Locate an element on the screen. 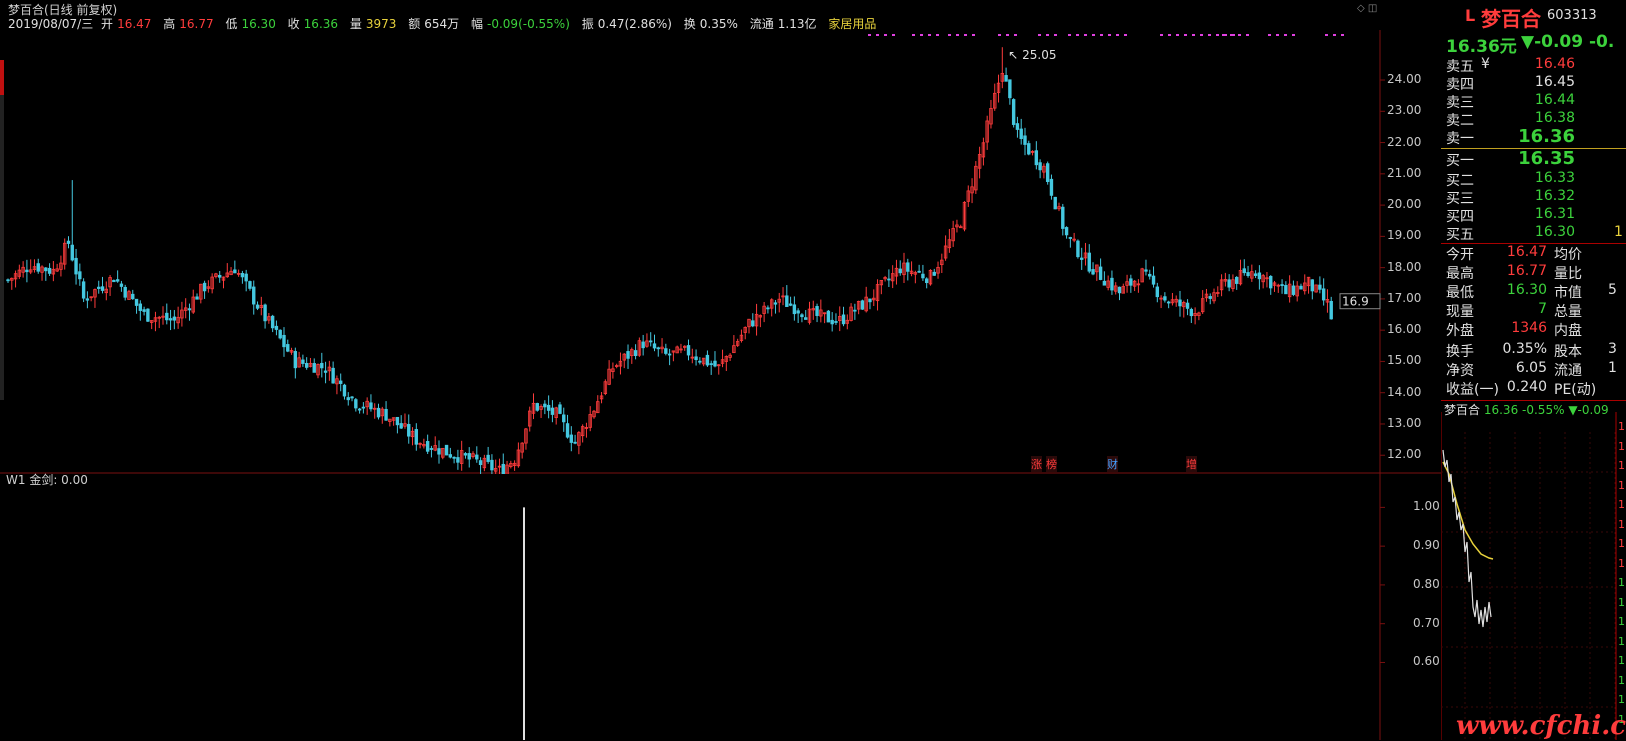  orderbook-price: 16.31 is located at coordinates (1554, 214).